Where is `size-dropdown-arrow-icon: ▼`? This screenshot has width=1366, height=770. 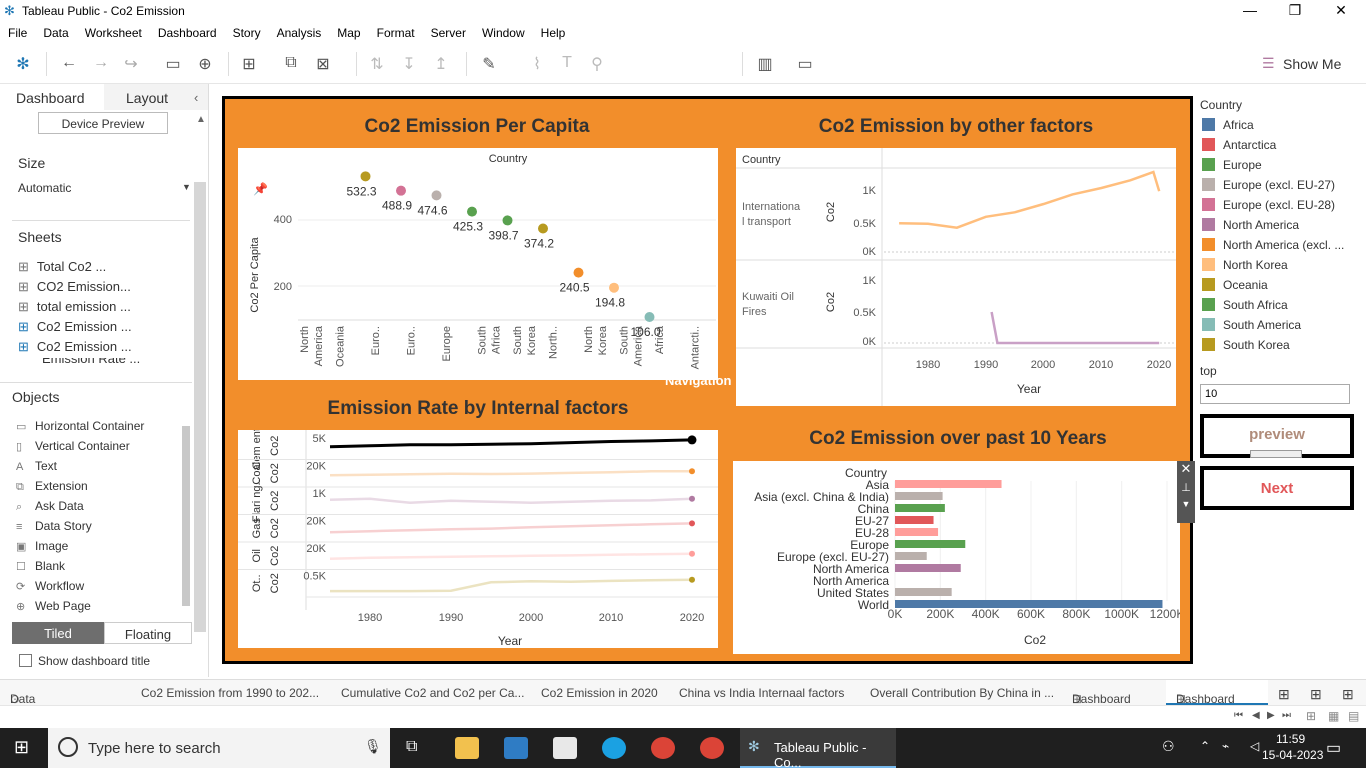
size-dropdown-arrow-icon: ▼ is located at coordinates (186, 187).